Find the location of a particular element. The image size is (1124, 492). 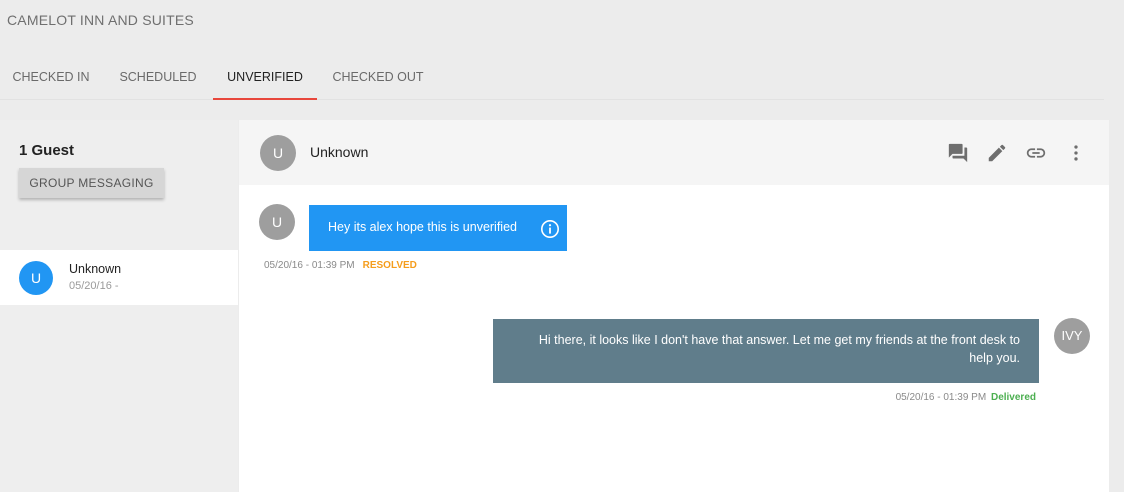

tab-unverified: UNVERIFIED is located at coordinates (265, 78).